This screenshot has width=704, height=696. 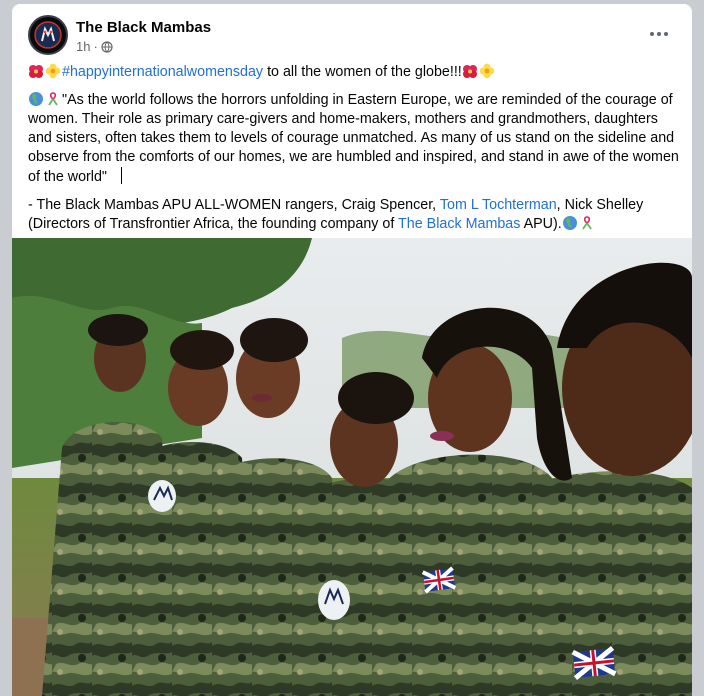 What do you see at coordinates (107, 46) in the screenshot?
I see `globe-icon` at bounding box center [107, 46].